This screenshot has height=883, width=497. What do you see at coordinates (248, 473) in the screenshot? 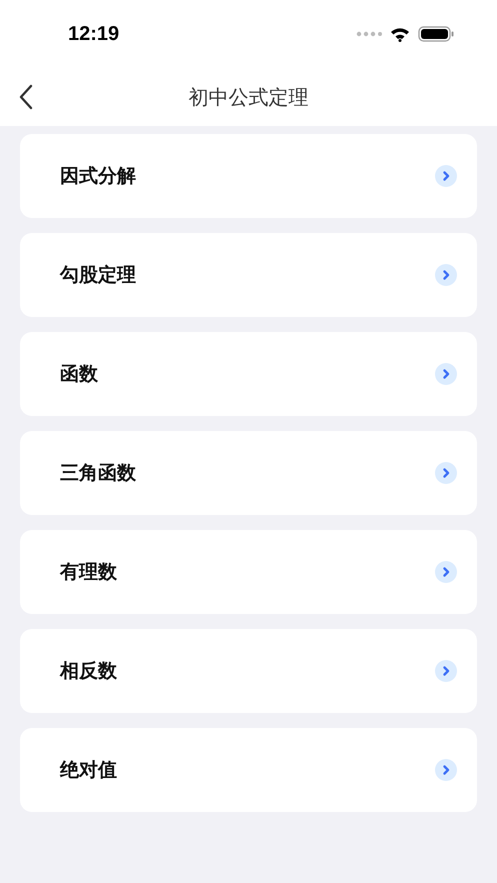
I see `list-item: 三角函数` at bounding box center [248, 473].